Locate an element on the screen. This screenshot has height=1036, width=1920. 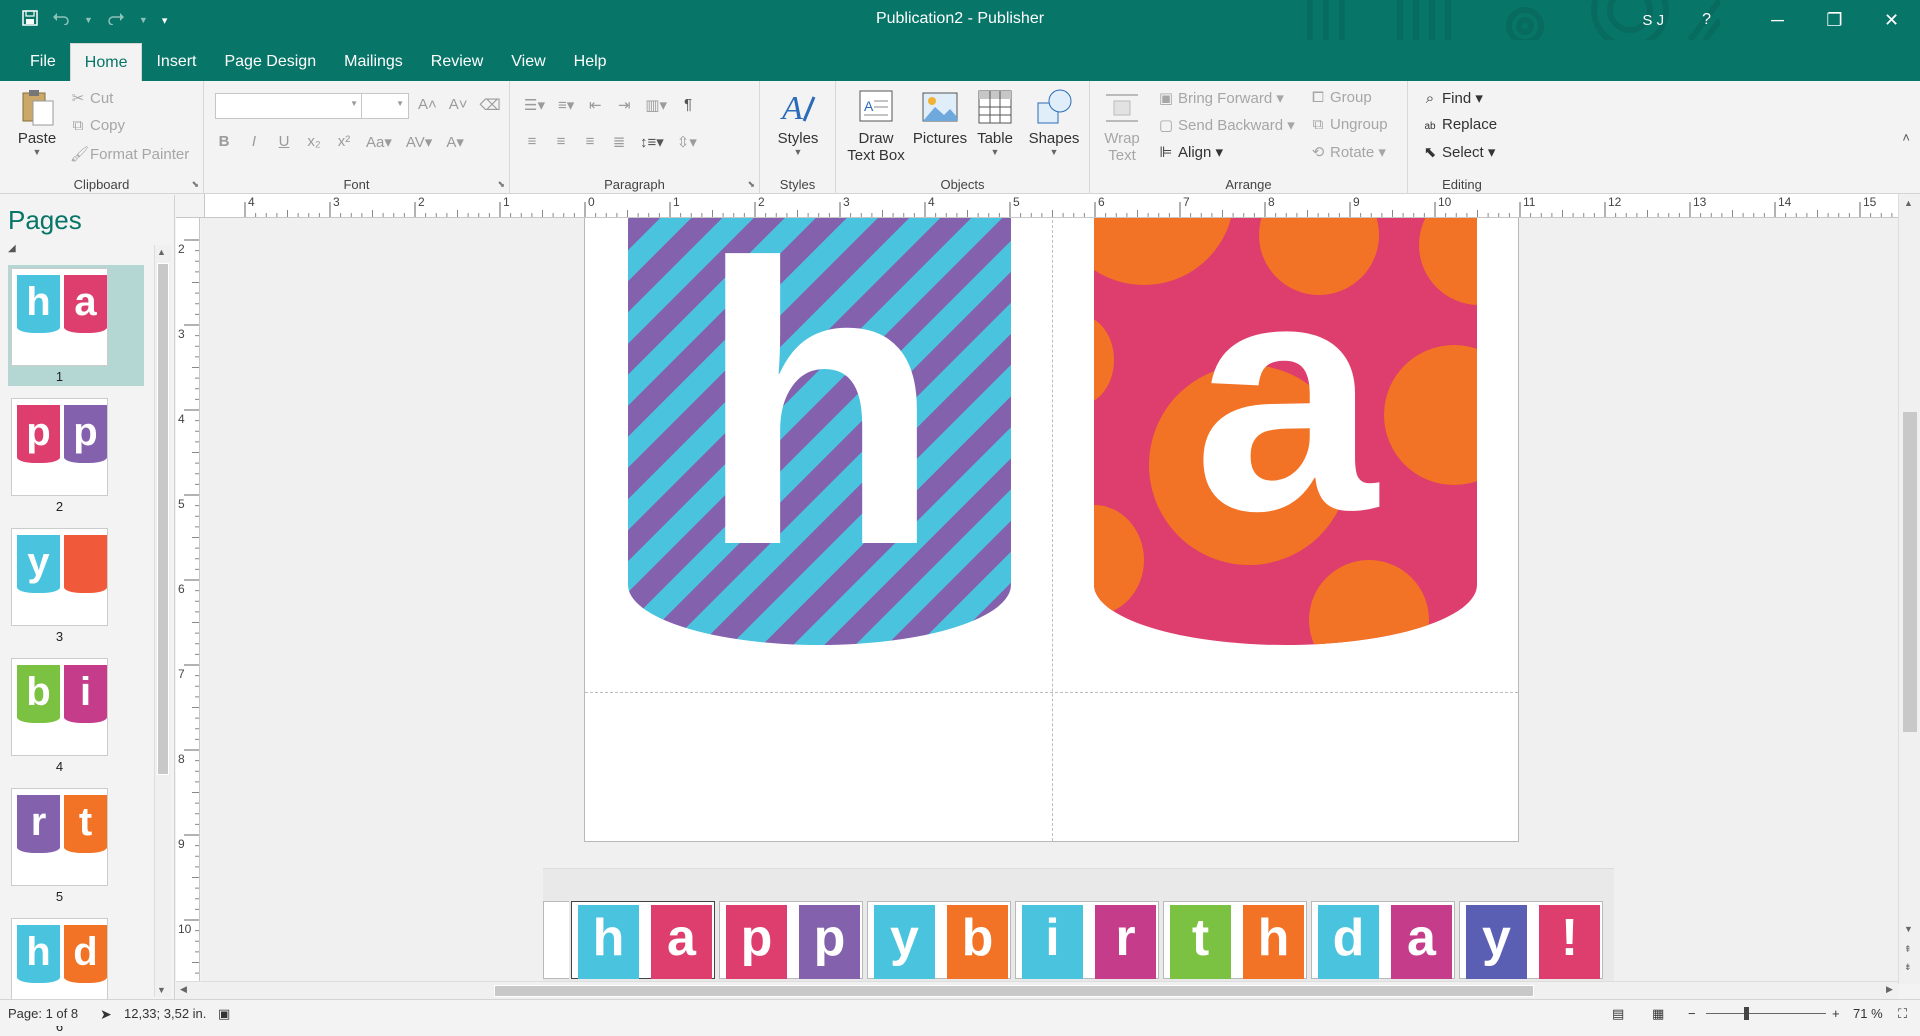
restore-button: ❐ is located at coordinates (1834, 20).